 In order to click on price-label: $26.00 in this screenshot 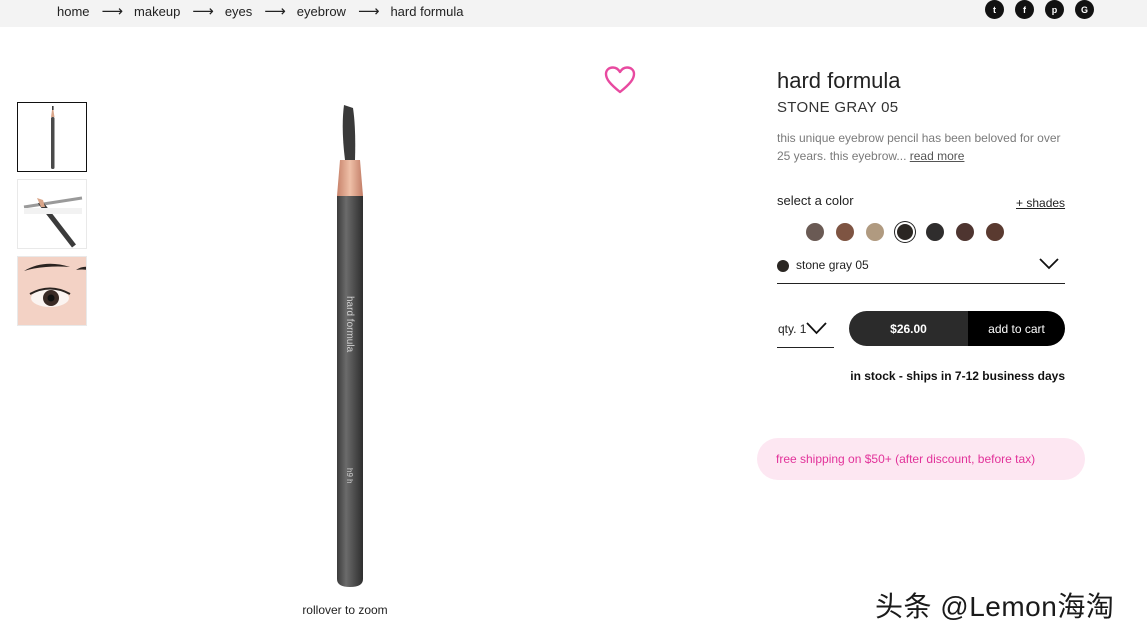, I will do `click(908, 328)`.